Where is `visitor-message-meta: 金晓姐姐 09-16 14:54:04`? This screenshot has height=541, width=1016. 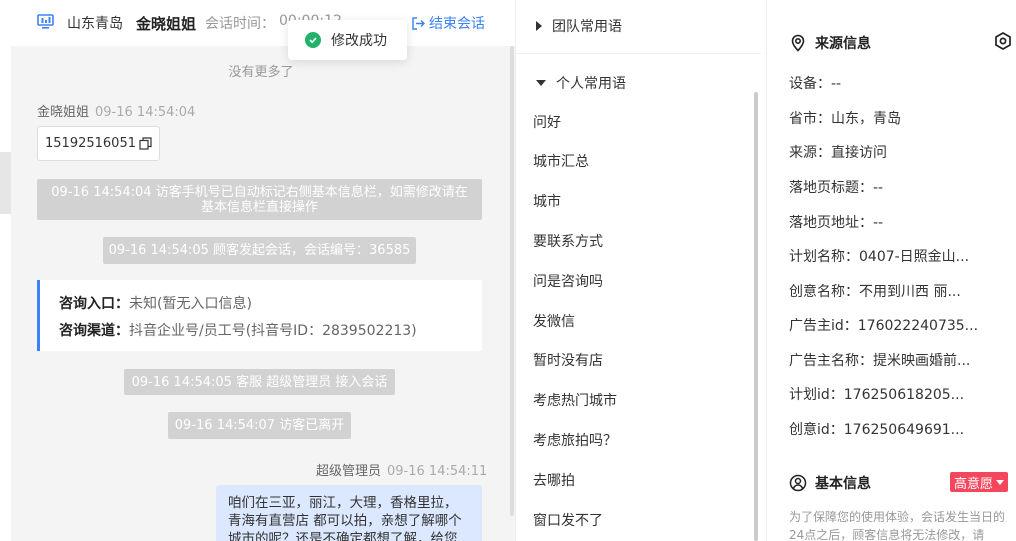 visitor-message-meta: 金晓姐姐 09-16 14:54:04 is located at coordinates (116, 110).